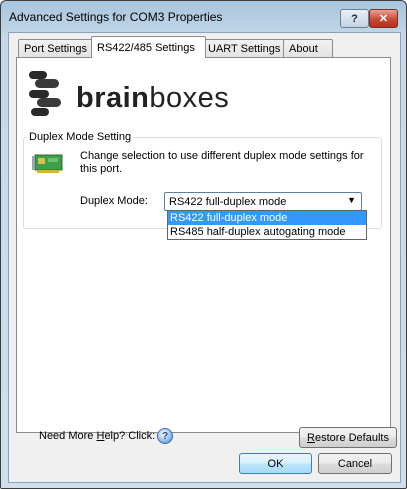 This screenshot has width=407, height=489. What do you see at coordinates (148, 47) in the screenshot?
I see `tab-rs422-485-settings: RS422/485 Settings` at bounding box center [148, 47].